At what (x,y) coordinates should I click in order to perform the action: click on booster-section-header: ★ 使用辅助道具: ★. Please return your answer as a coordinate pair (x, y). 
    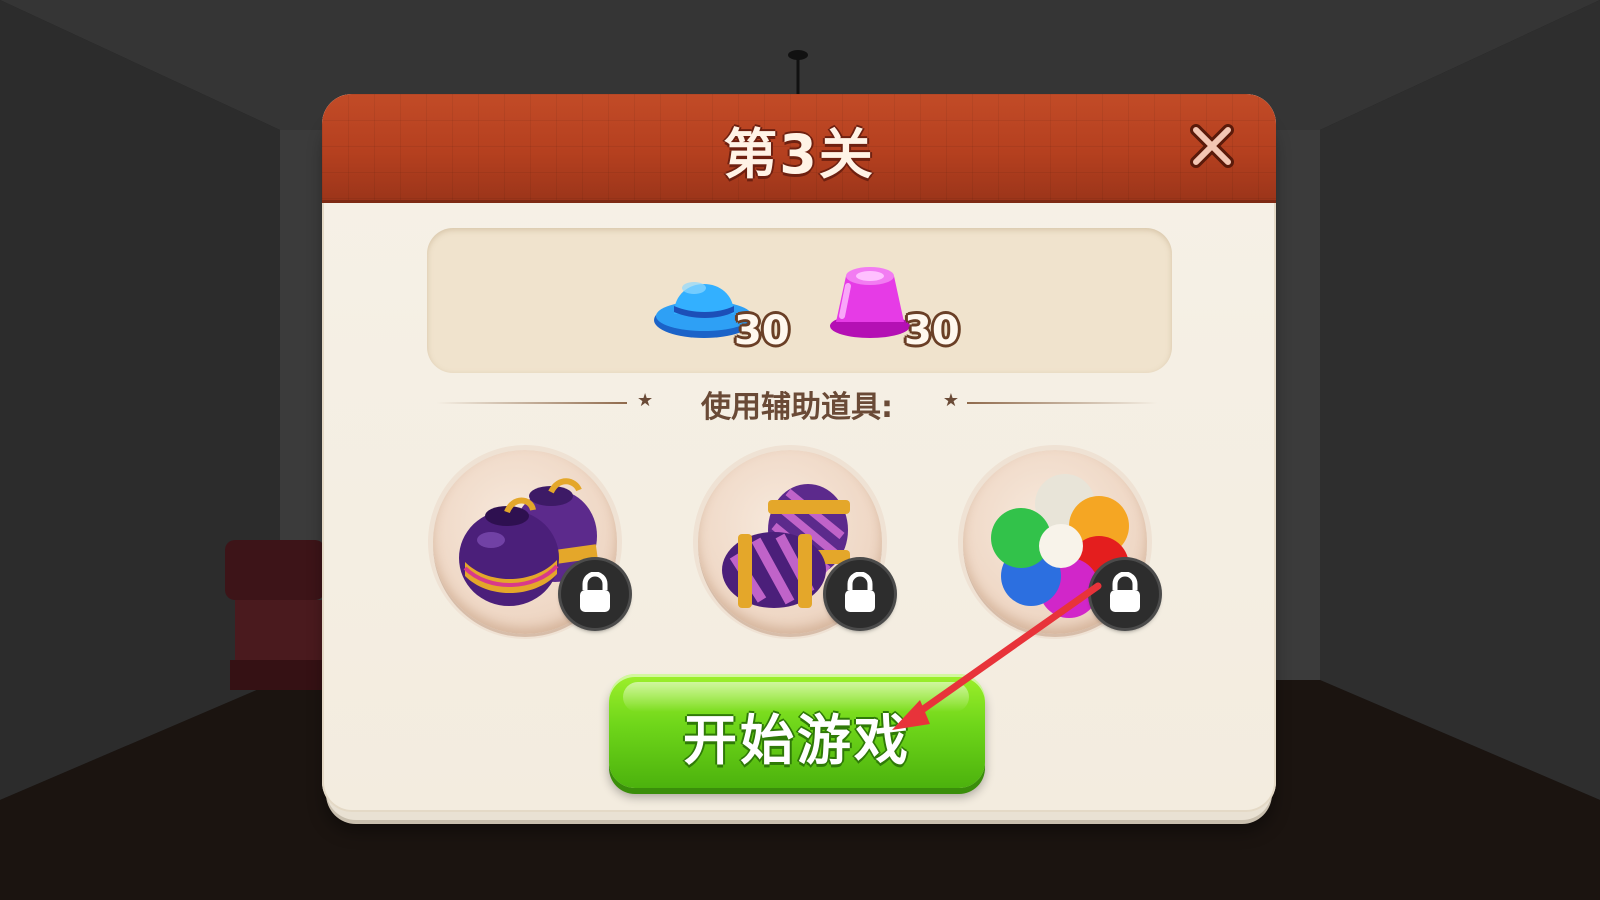
    Looking at the image, I should click on (797, 403).